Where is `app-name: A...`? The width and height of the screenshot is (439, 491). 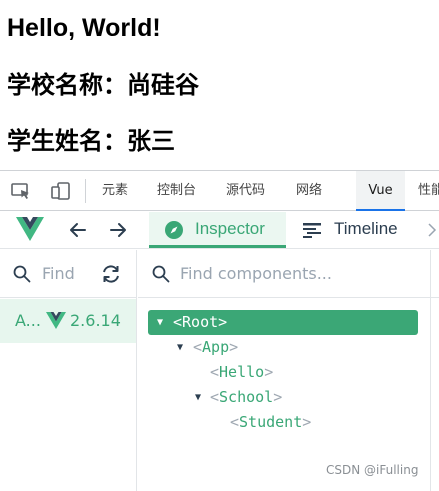
app-name: A... is located at coordinates (28, 320).